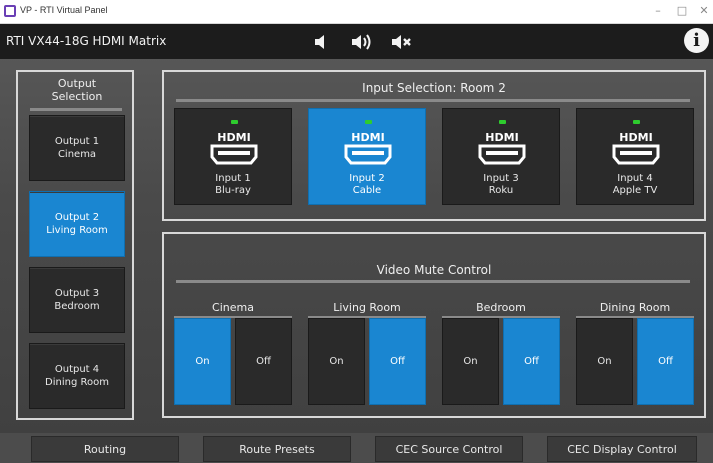 This screenshot has width=713, height=463. I want to click on header-bar: RTI VX44-18G HDMI Matrix i, so click(356, 41).